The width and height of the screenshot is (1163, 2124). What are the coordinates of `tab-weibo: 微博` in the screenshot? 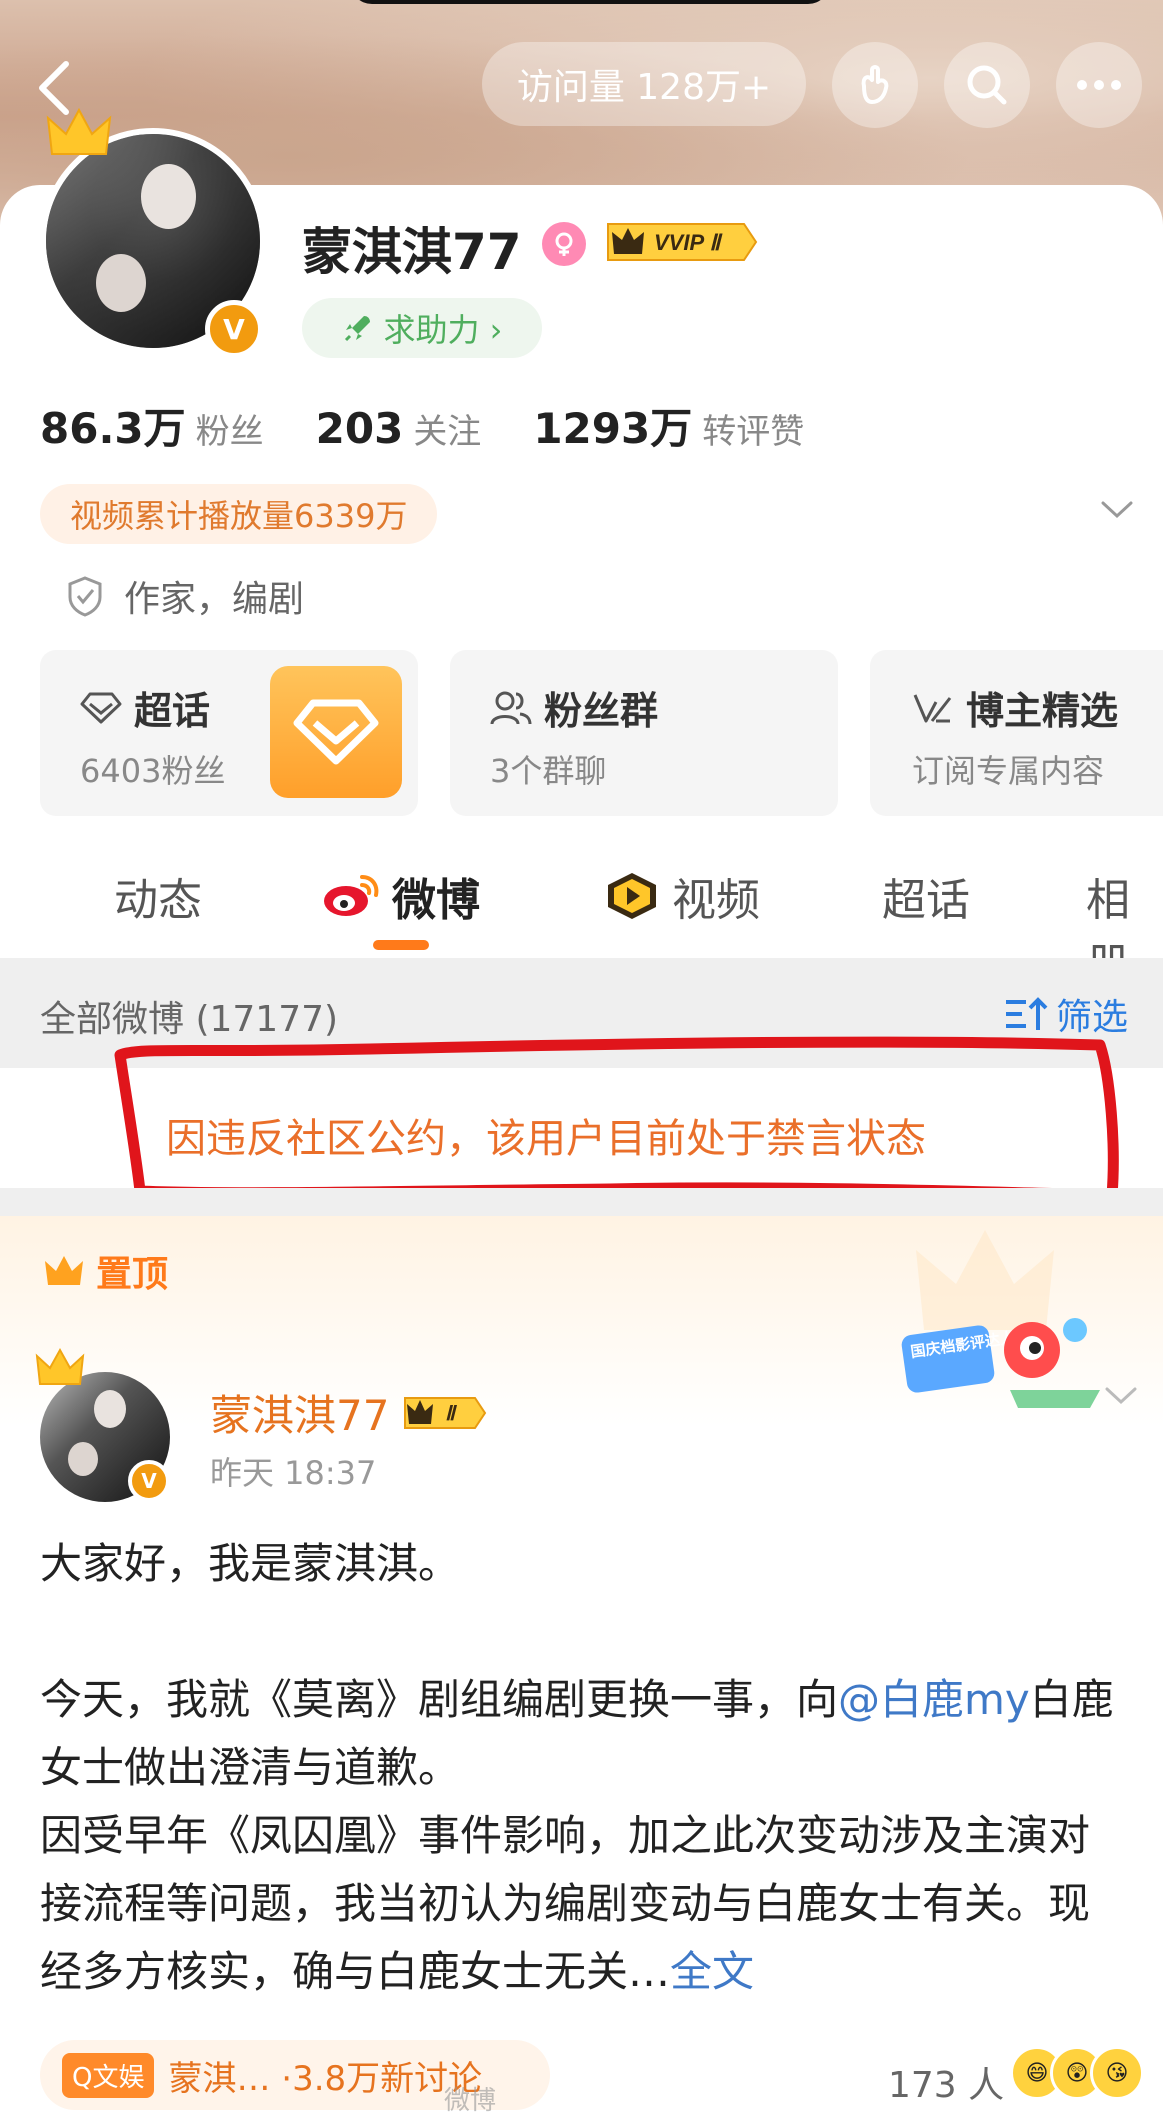 It's located at (401, 896).